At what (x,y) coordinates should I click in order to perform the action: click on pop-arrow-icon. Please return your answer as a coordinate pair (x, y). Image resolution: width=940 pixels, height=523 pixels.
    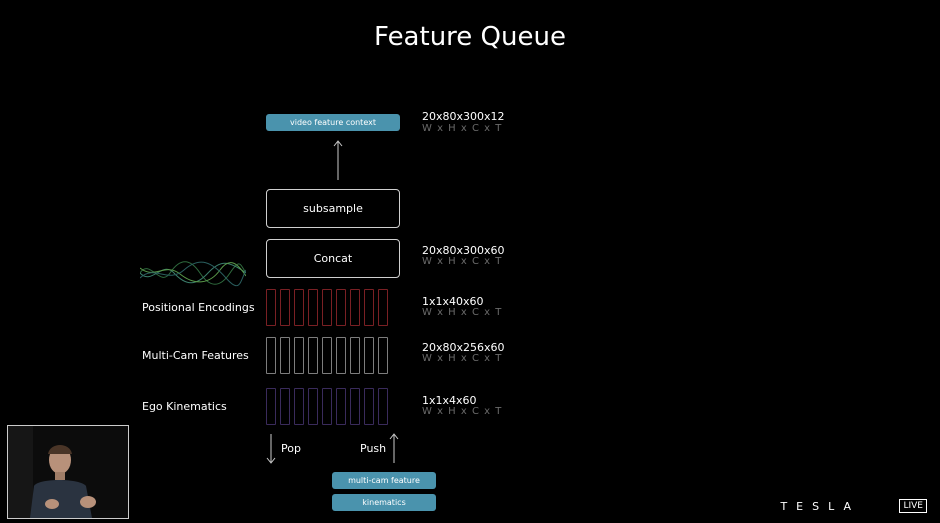
    Looking at the image, I should click on (271, 449).